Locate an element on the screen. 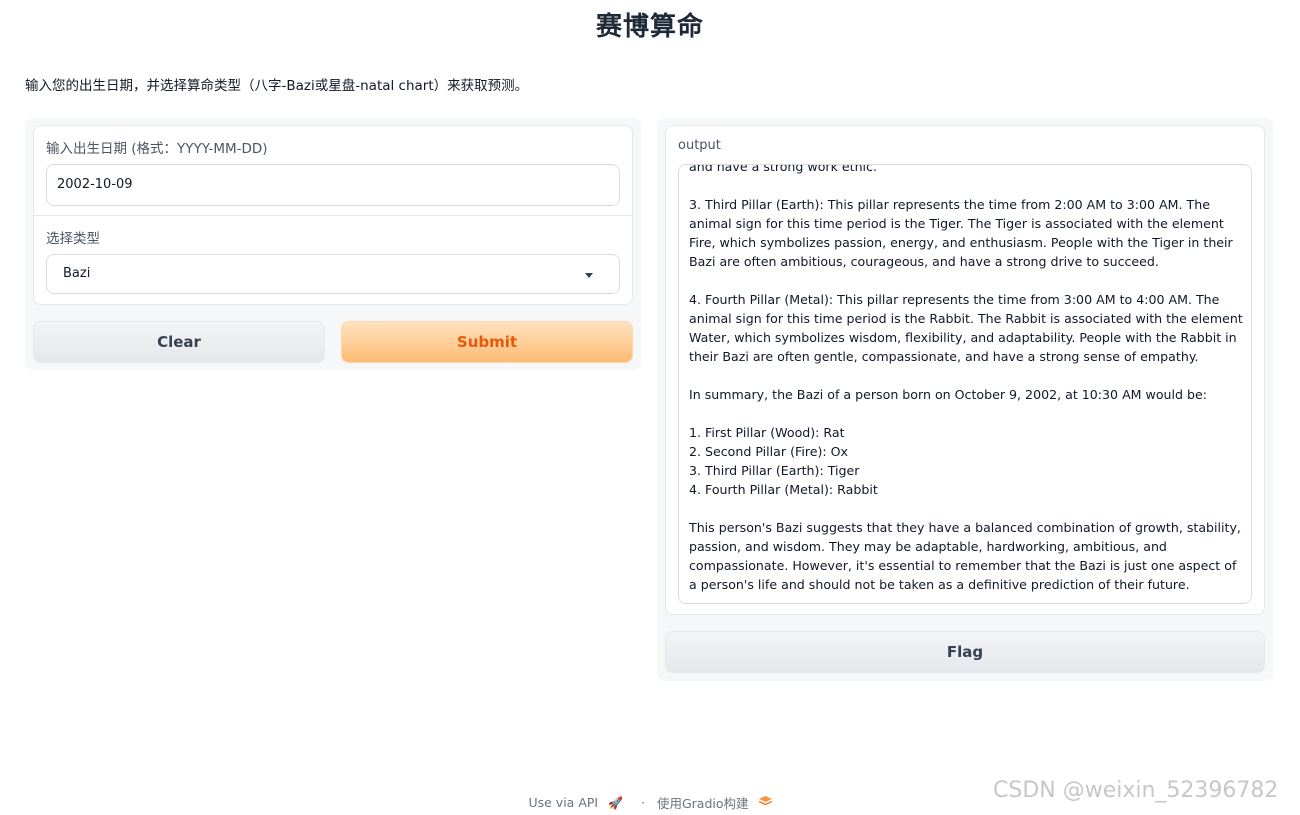 The image size is (1300, 815). type-dropdown: Bazi is located at coordinates (333, 274).